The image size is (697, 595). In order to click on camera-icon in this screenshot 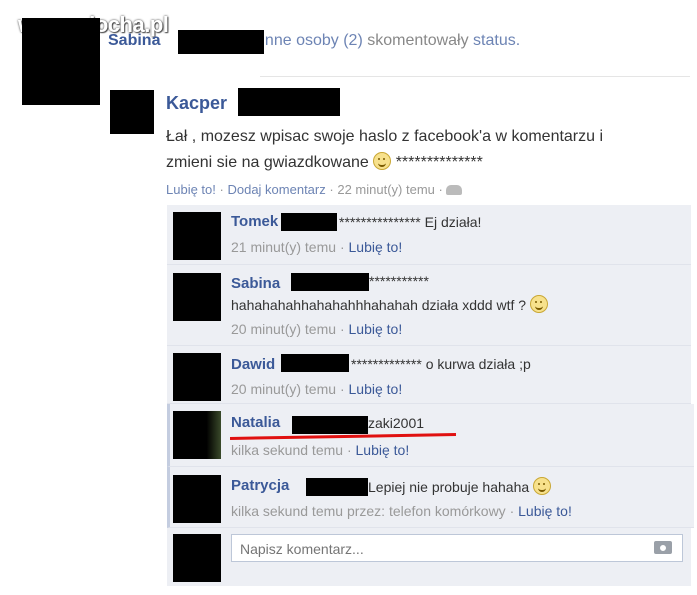, I will do `click(663, 547)`.